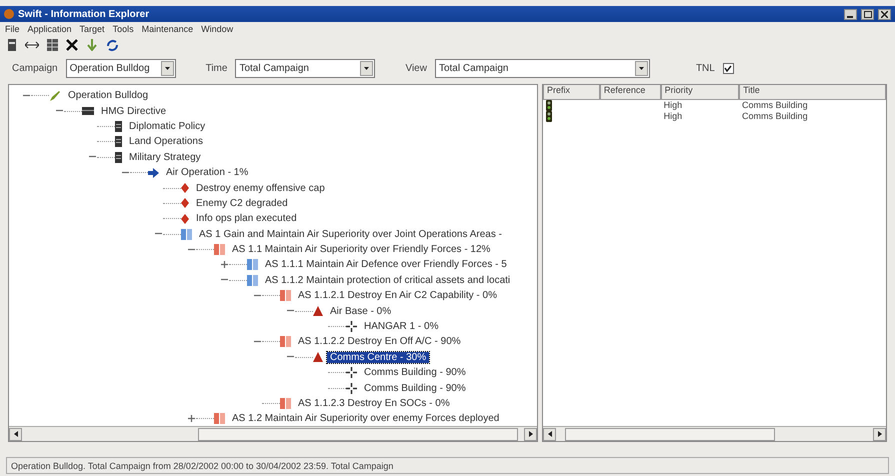 Image resolution: width=895 pixels, height=476 pixels. I want to click on maximize-button, so click(867, 14).